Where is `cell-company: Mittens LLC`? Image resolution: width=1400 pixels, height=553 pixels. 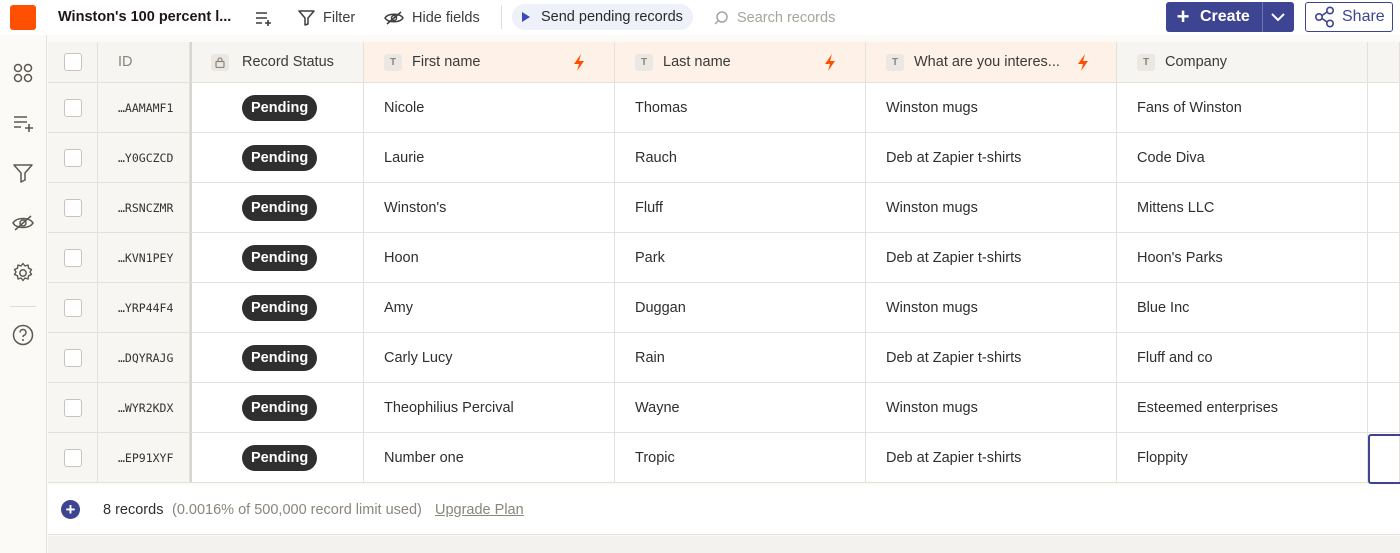
cell-company: Mittens LLC is located at coordinates (1242, 208).